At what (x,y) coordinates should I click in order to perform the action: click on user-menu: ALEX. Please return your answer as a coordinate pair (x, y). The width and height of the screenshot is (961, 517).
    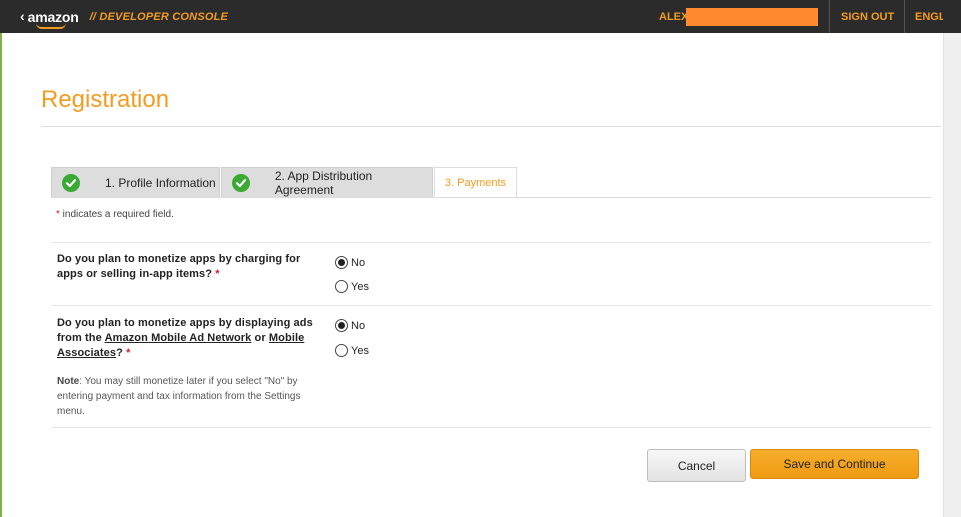
    Looking at the image, I should click on (739, 16).